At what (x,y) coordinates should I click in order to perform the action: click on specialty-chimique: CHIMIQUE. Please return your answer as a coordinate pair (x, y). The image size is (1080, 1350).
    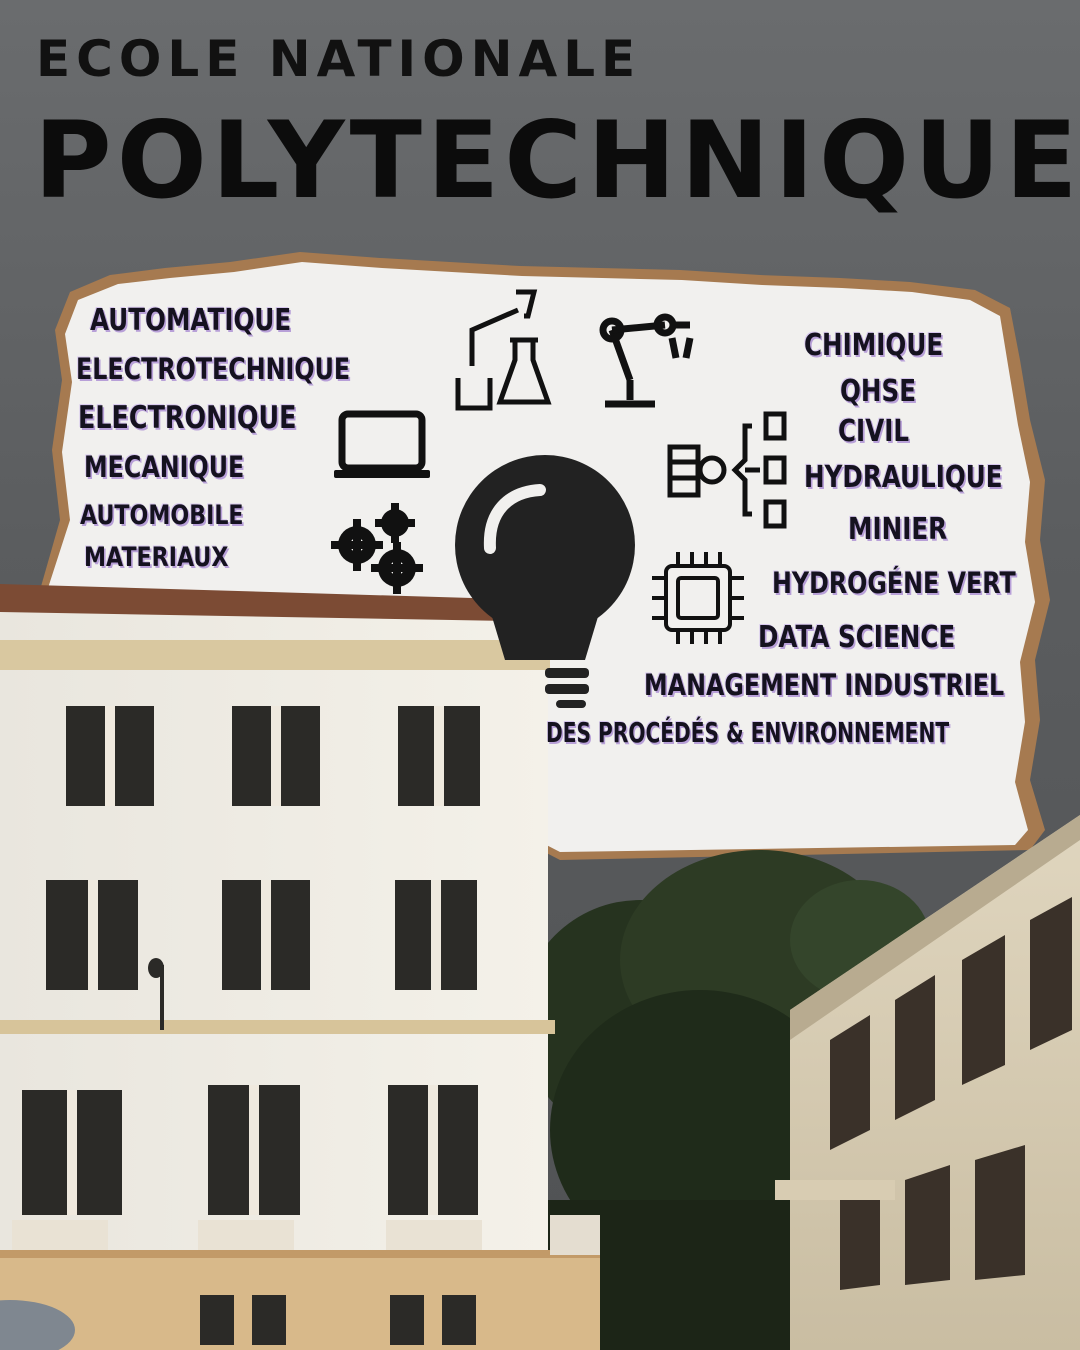
    Looking at the image, I should click on (874, 345).